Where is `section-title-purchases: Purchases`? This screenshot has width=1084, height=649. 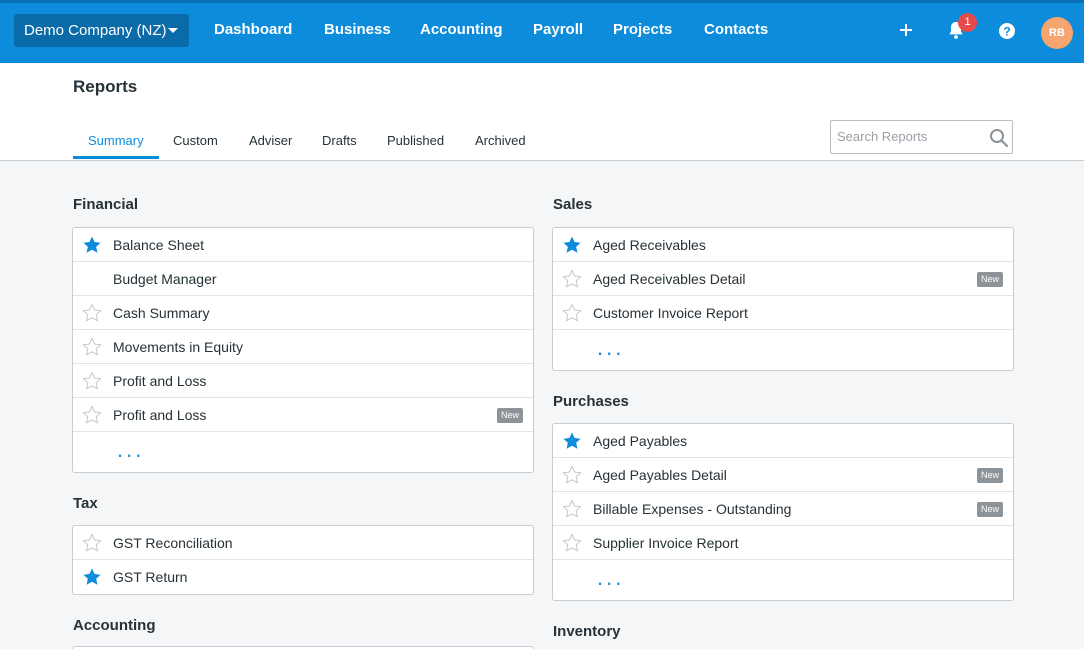
section-title-purchases: Purchases is located at coordinates (591, 401).